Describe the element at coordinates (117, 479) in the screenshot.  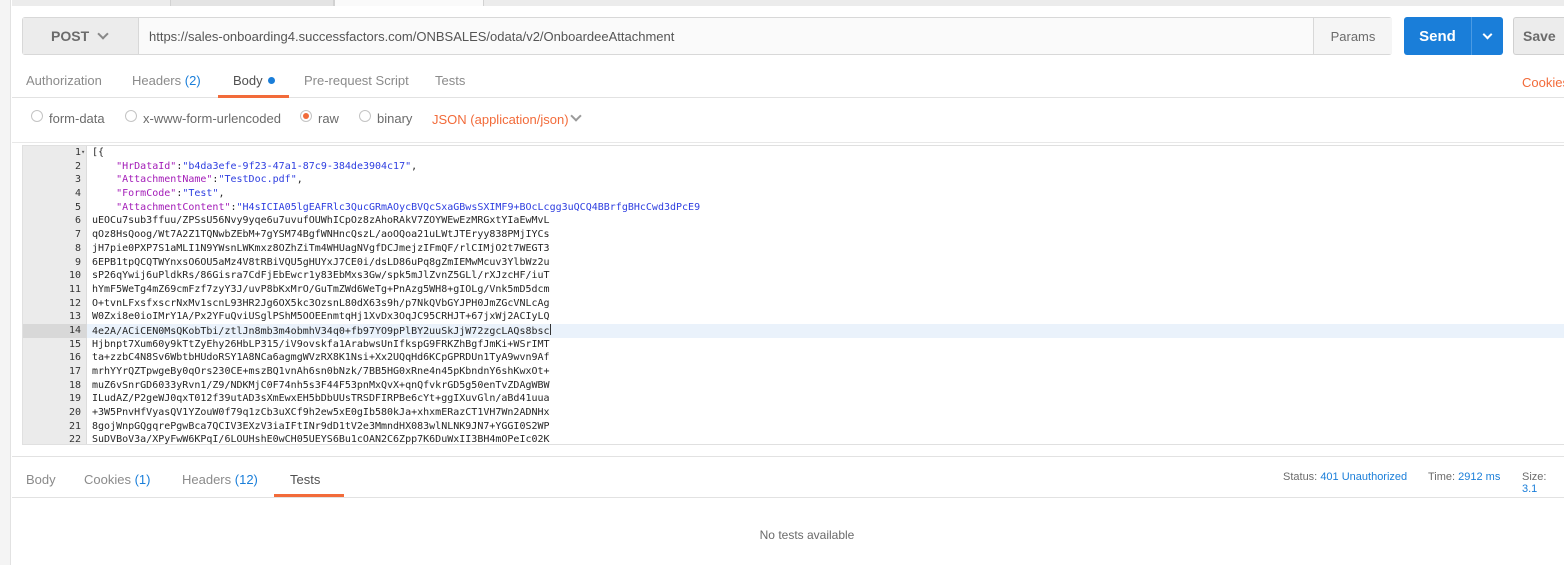
I see `response-tab-cookies: Cookies (1)` at that location.